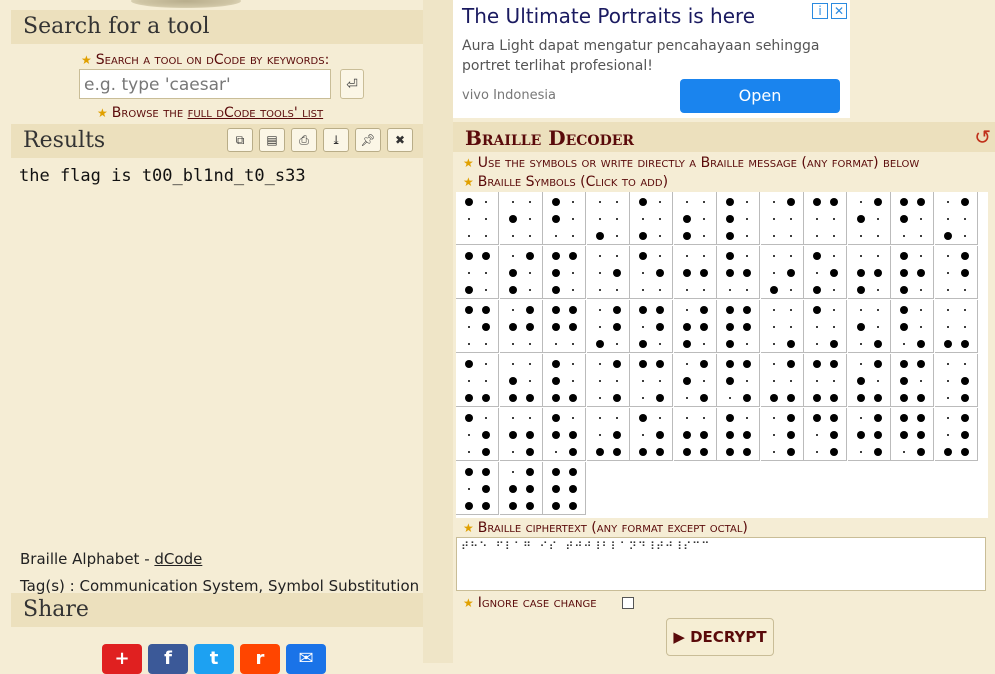 The height and width of the screenshot is (674, 995). Describe the element at coordinates (205, 60) in the screenshot. I see `search-label: ★ Search a tool on dCode by keywords:` at that location.